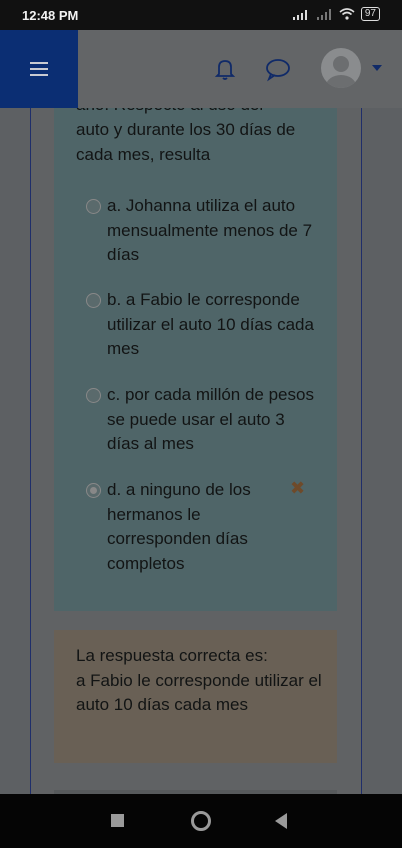  What do you see at coordinates (93, 490) in the screenshot?
I see `radio-option-d` at bounding box center [93, 490].